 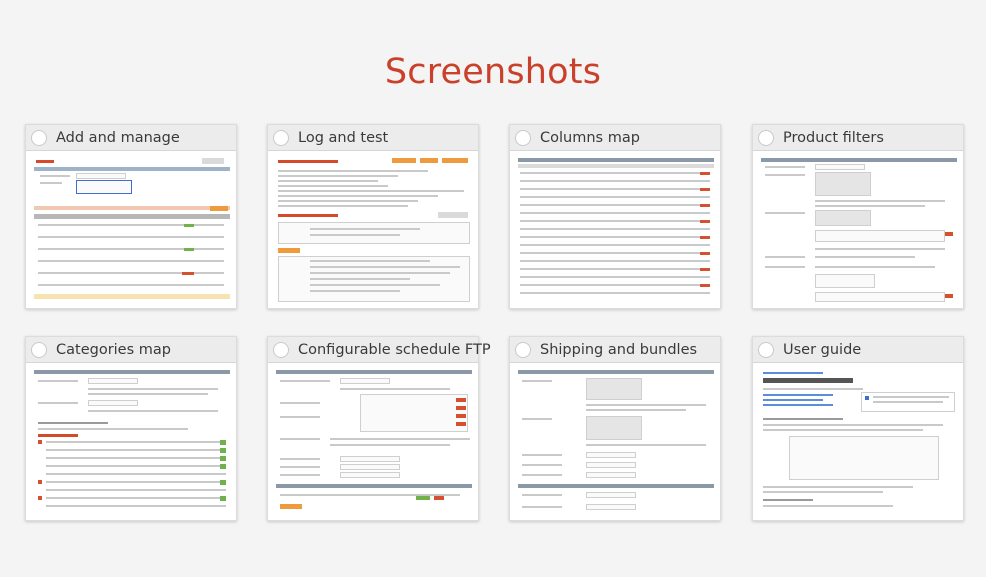 I want to click on screenshot-card-configurable-schedule-ftp: Configurable schedule FTP, so click(x=379, y=428).